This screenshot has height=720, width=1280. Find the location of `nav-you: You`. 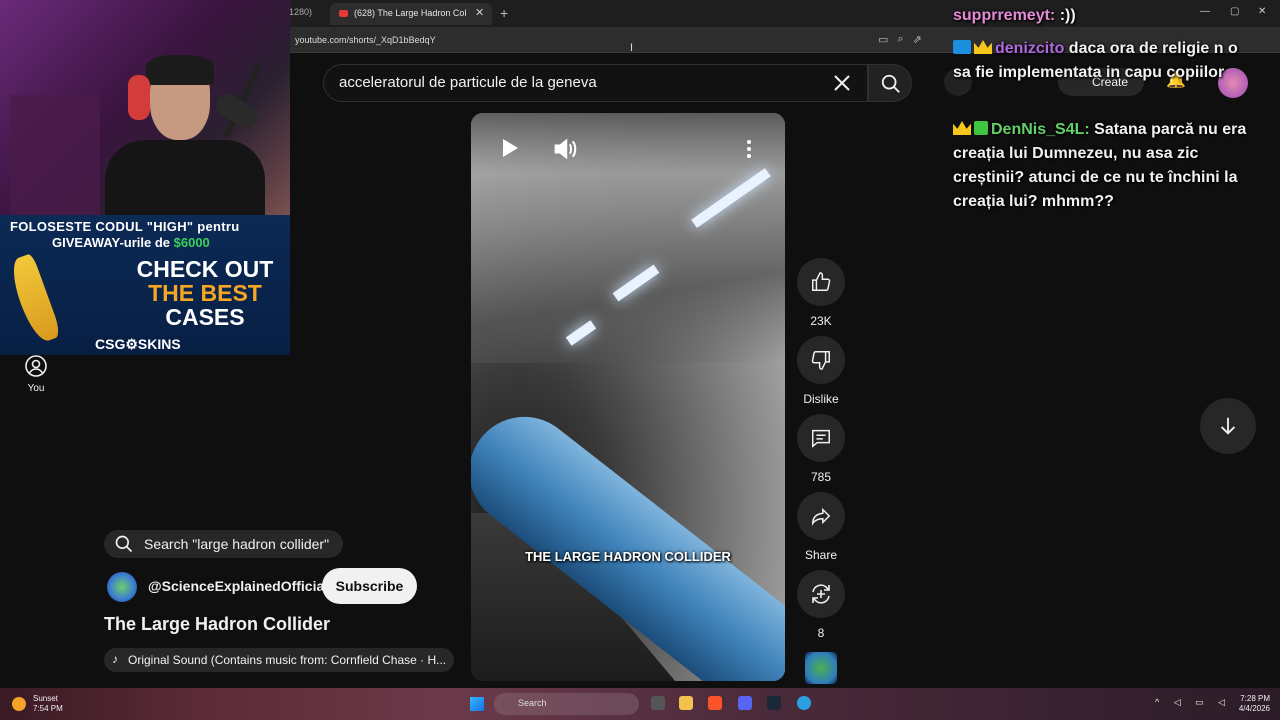

nav-you: You is located at coordinates (36, 374).